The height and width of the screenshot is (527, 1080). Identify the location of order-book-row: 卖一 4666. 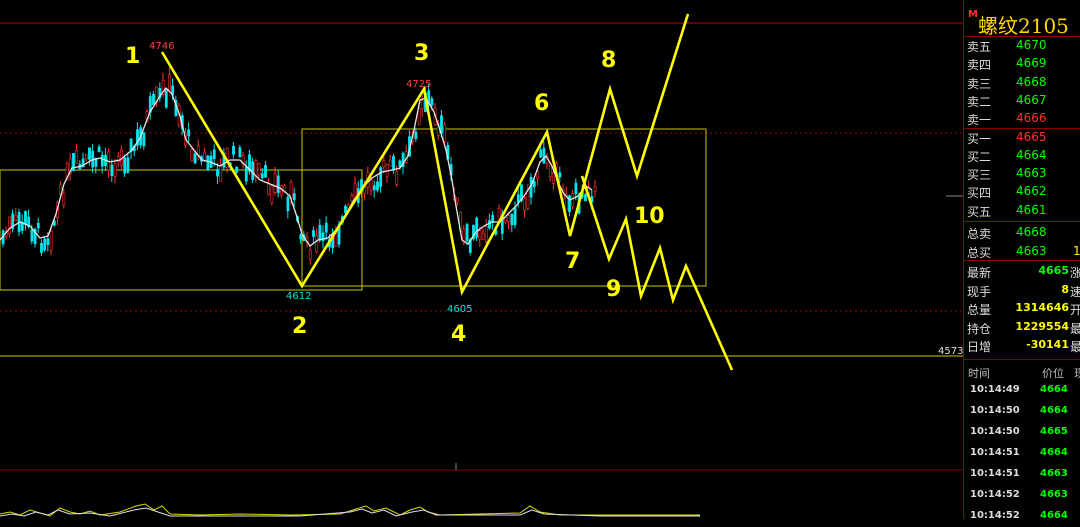
(1022, 118).